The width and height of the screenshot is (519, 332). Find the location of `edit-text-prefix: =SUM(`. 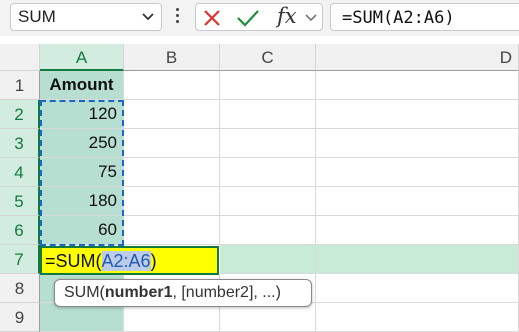

edit-text-prefix: =SUM( is located at coordinates (73, 261).